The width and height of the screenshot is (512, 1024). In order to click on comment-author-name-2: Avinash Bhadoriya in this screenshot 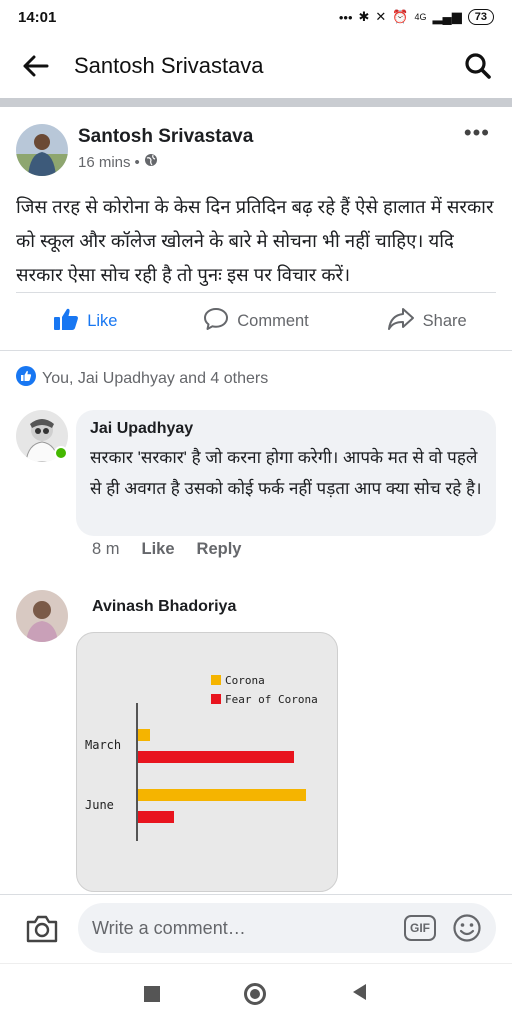, I will do `click(164, 607)`.